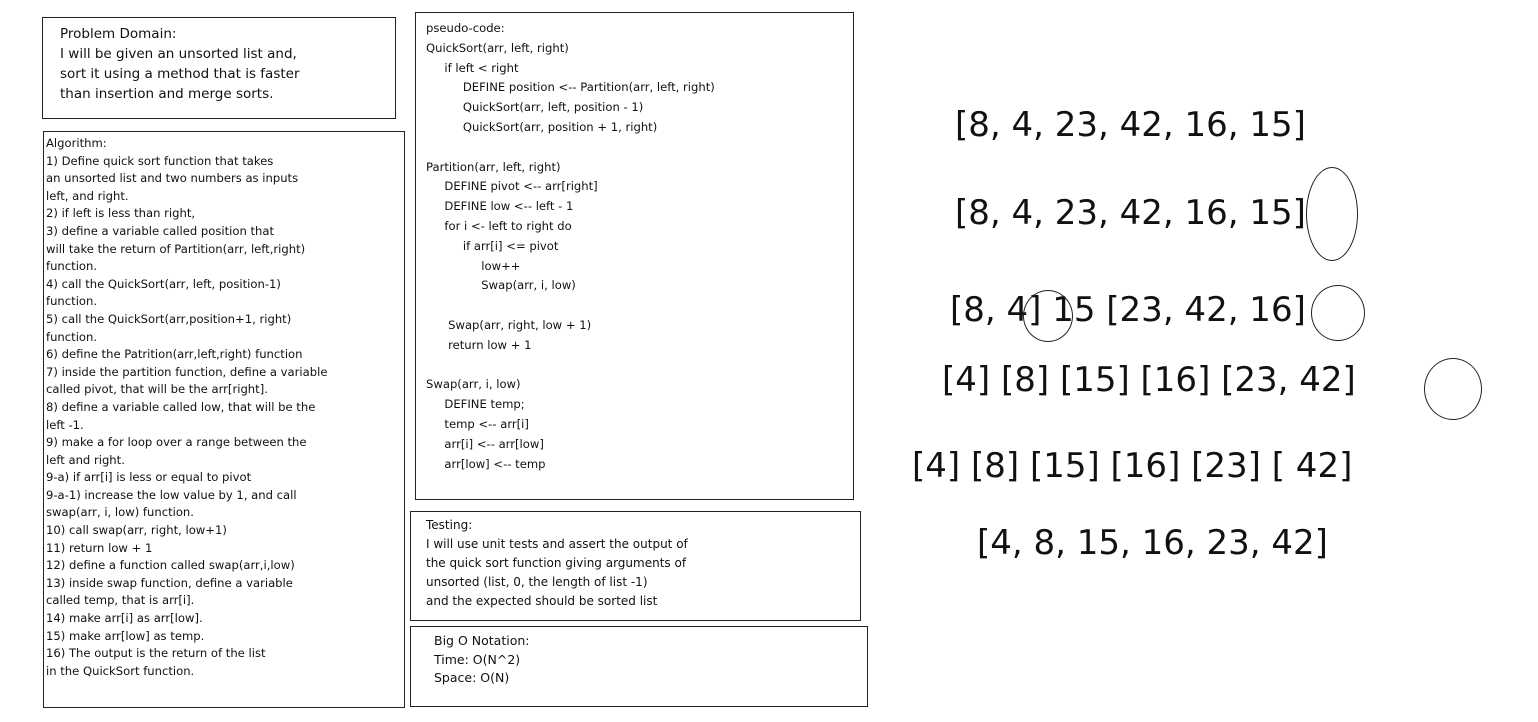 This screenshot has height=722, width=1538. What do you see at coordinates (465, 28) in the screenshot?
I see `pseudo-code-heading: pseudo-code:` at bounding box center [465, 28].